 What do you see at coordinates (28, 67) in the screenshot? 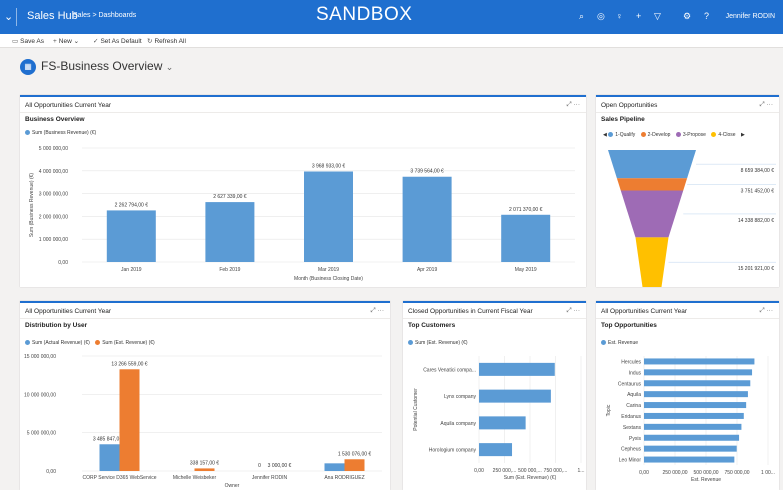
I see `dashboard-icon: ▦` at bounding box center [28, 67].